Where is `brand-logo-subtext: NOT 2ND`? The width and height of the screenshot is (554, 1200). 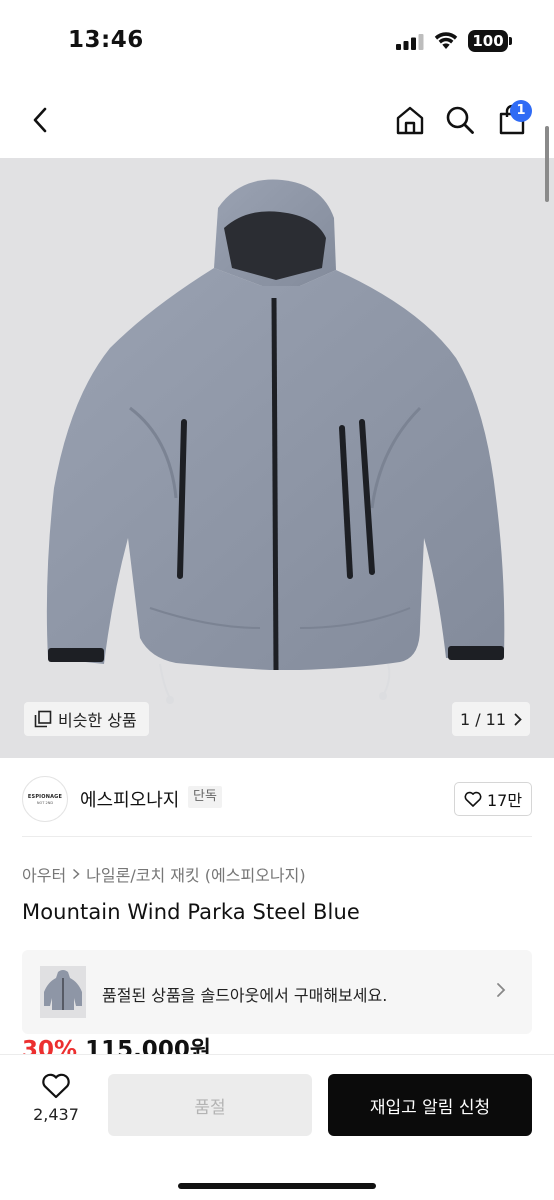 brand-logo-subtext: NOT 2ND is located at coordinates (45, 802).